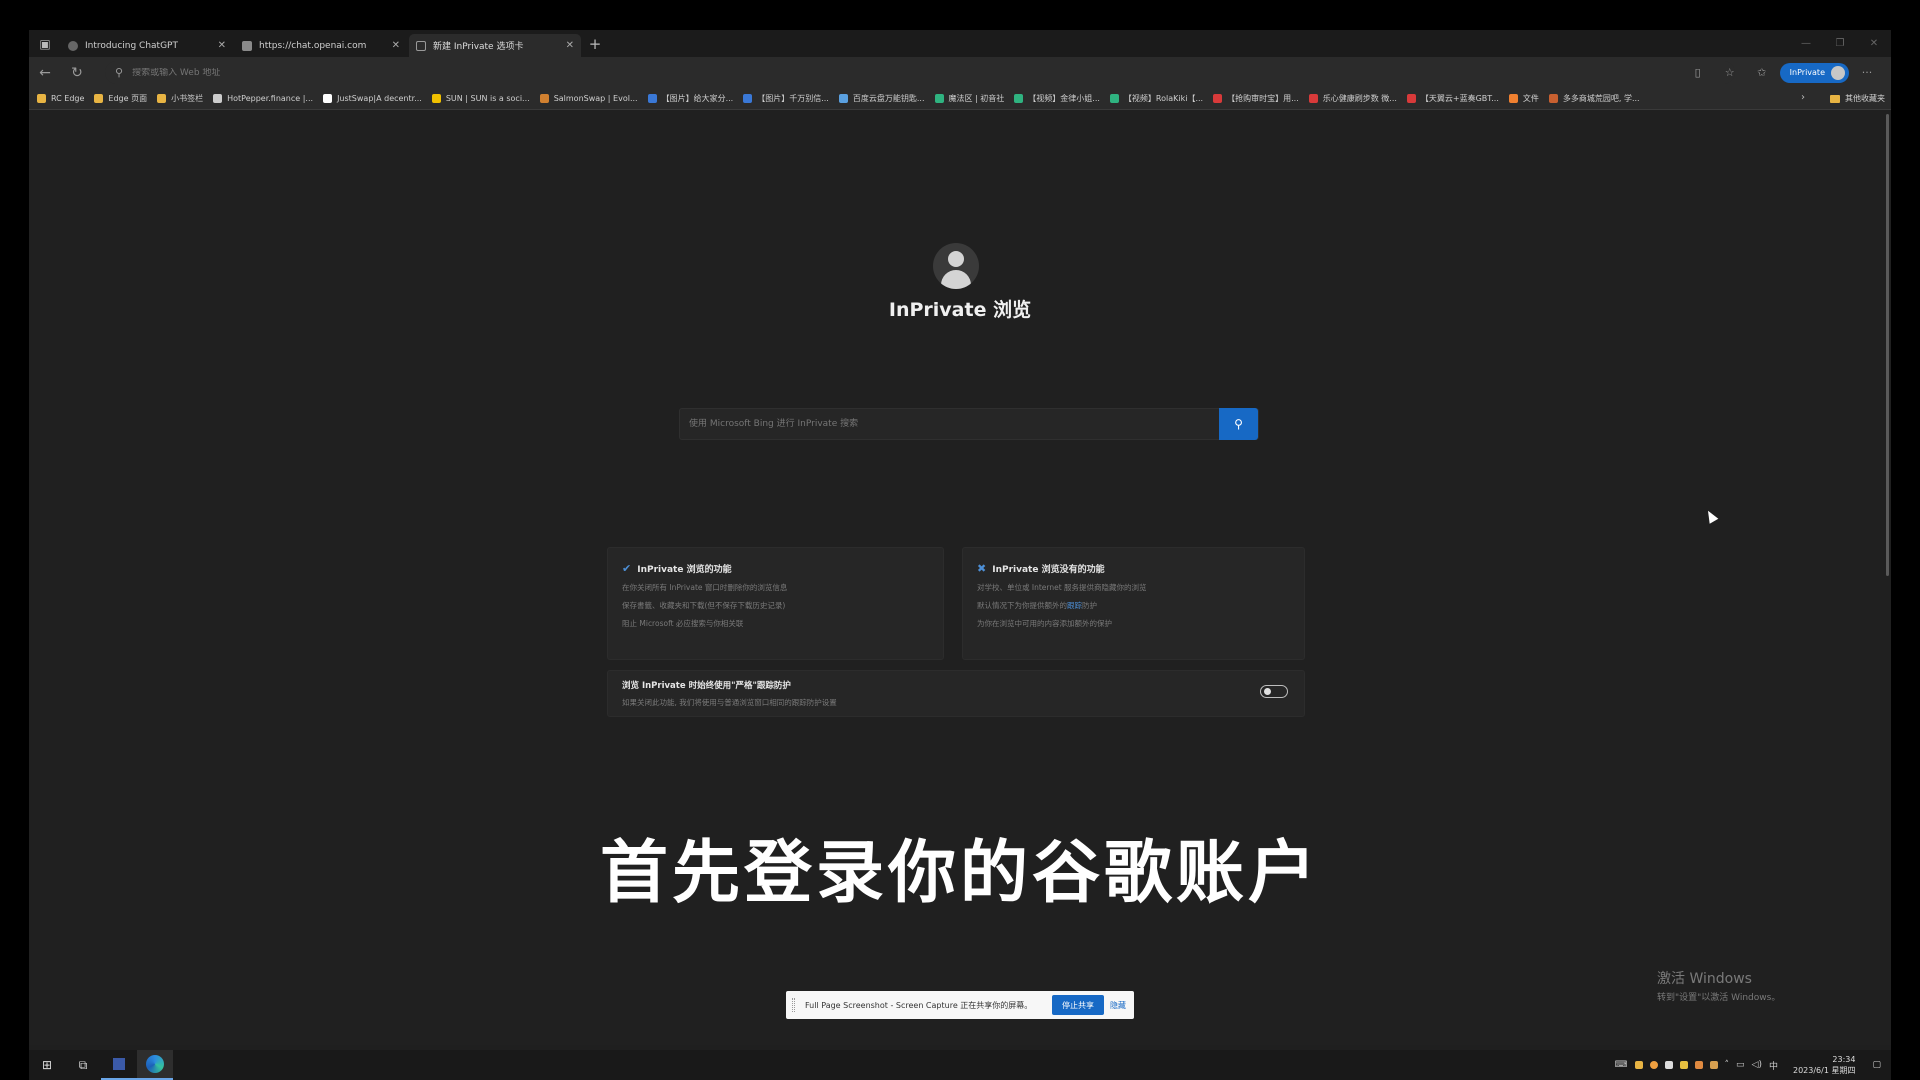 Image resolution: width=1920 pixels, height=1080 pixels. What do you see at coordinates (1062, 587) in the screenshot?
I see `card-line: 对学校、单位或 Internet 服务提供商隐藏你的浏览` at bounding box center [1062, 587].